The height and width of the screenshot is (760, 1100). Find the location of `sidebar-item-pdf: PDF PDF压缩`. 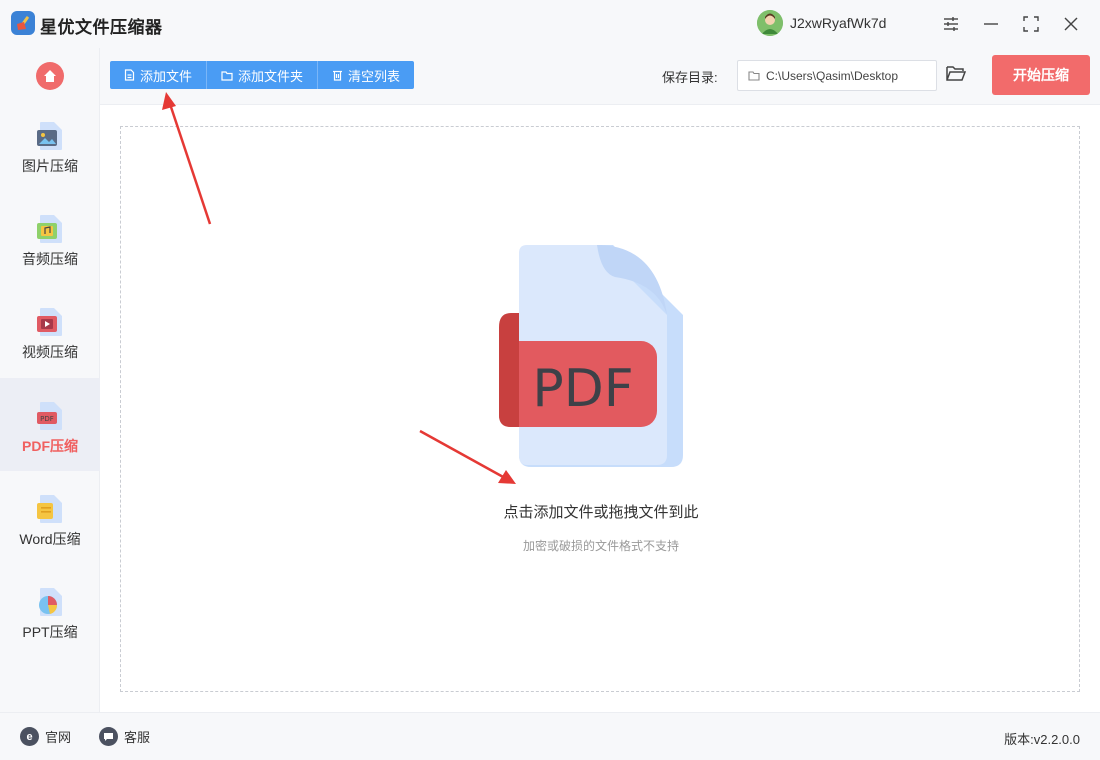

sidebar-item-pdf: PDF PDF压缩 is located at coordinates (50, 424).